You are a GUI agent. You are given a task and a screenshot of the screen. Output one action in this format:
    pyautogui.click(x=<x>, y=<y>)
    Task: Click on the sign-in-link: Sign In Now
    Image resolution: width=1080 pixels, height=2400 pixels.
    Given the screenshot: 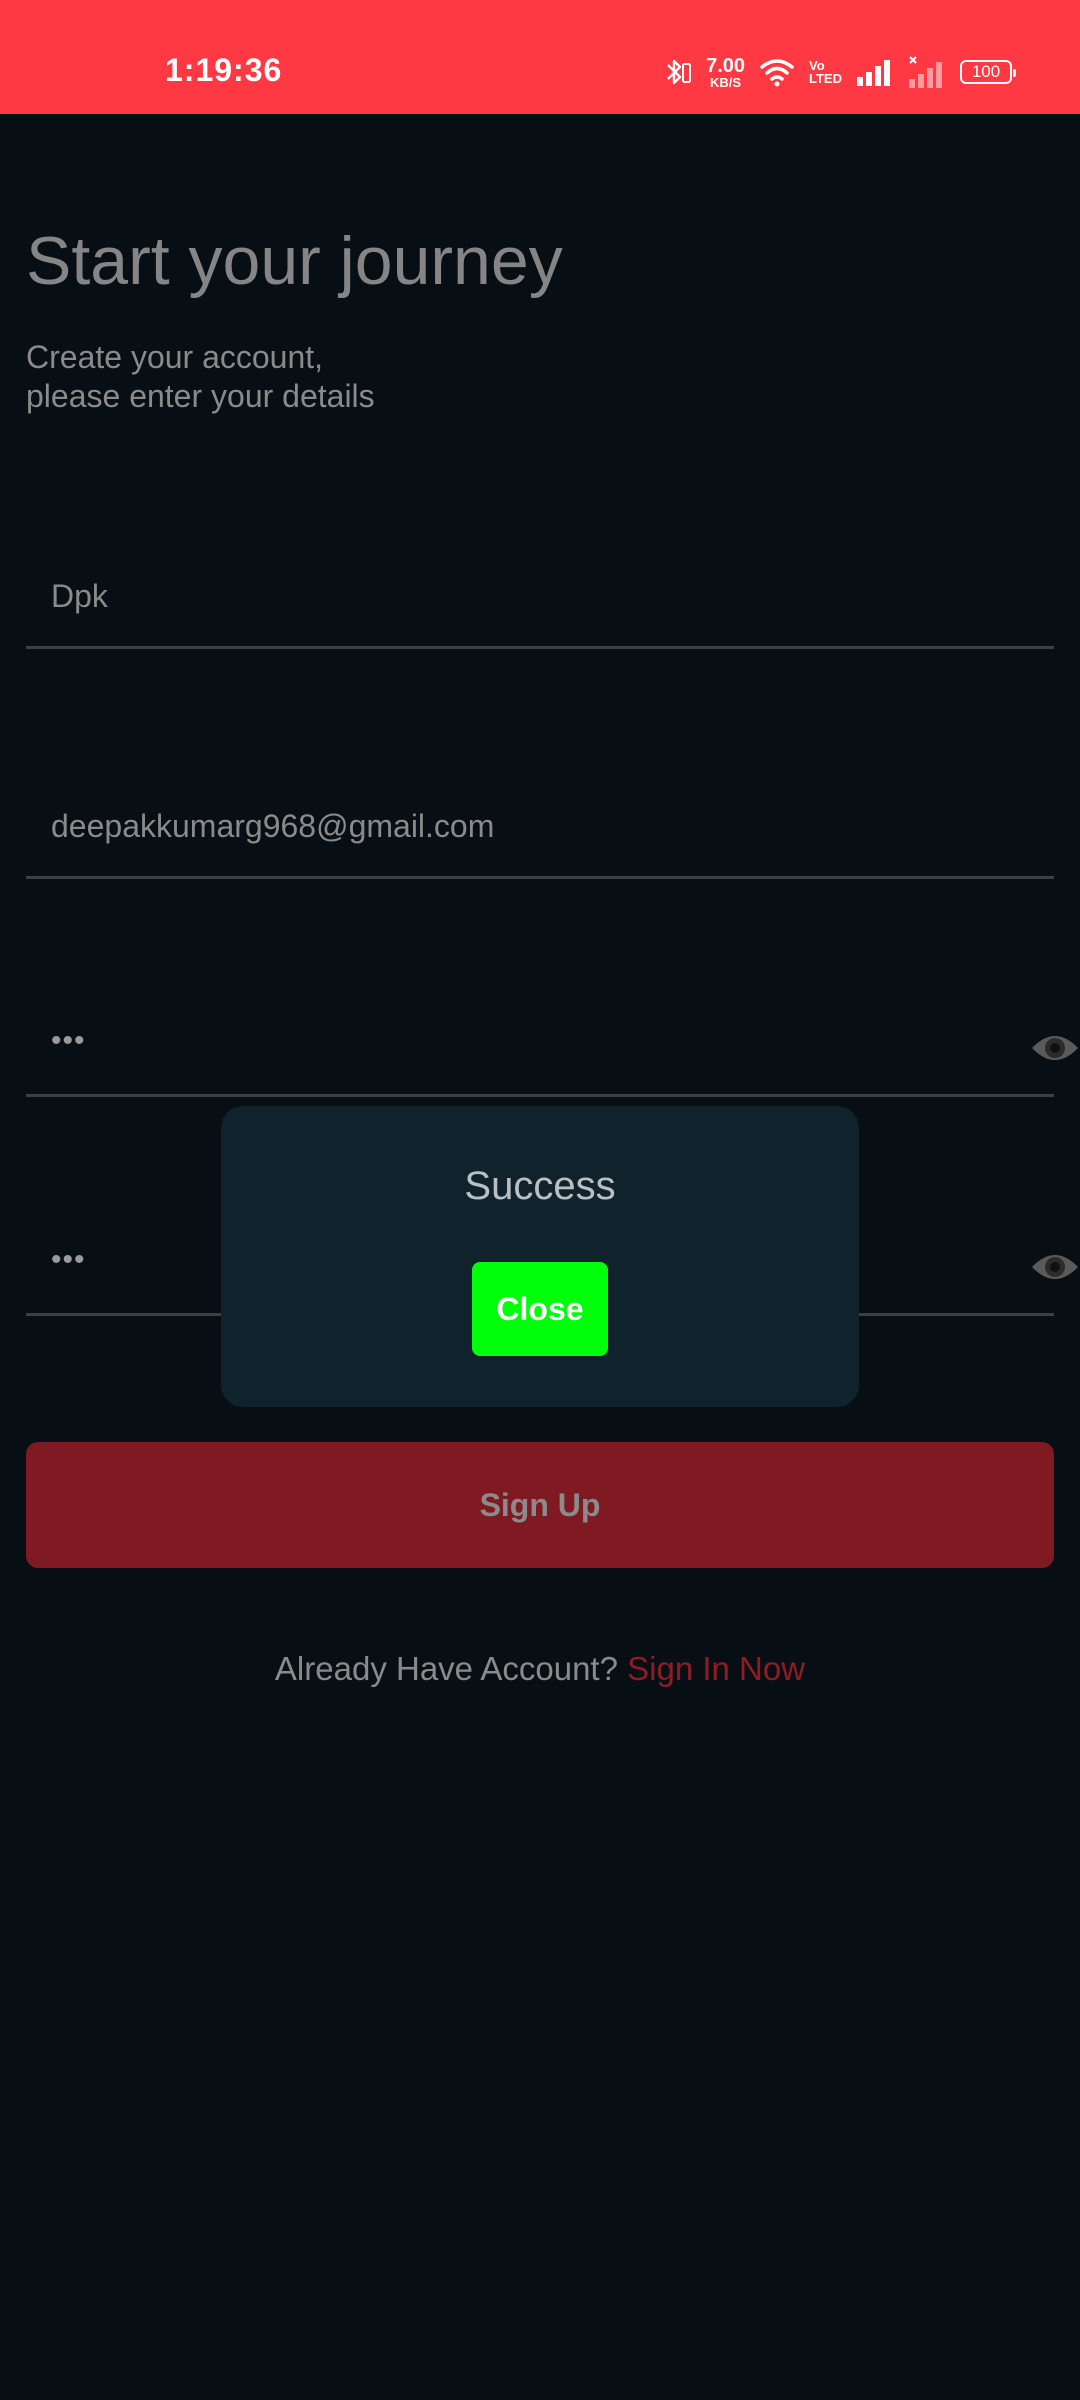 What is the action you would take?
    pyautogui.click(x=716, y=1668)
    